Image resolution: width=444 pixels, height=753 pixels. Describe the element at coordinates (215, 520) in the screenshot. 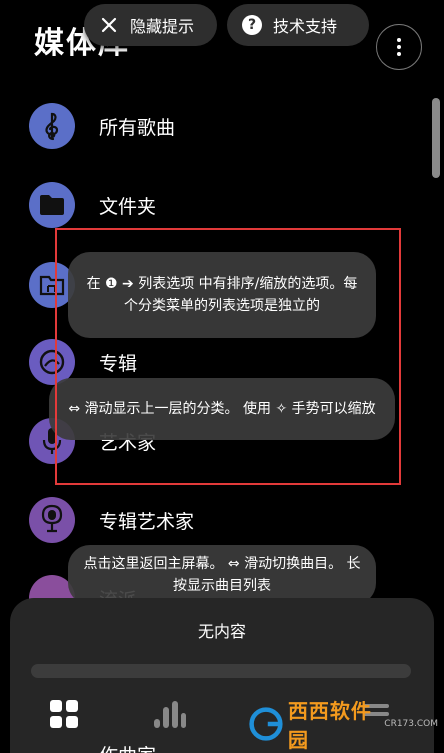

I see `category-album-artists: 专辑艺术家` at that location.